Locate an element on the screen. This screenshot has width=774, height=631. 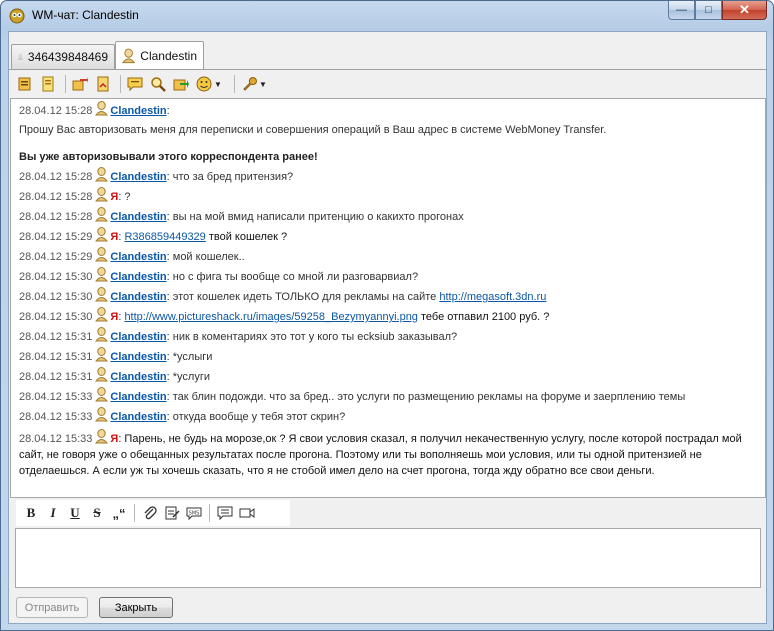
info-icon is located at coordinates (48, 84).